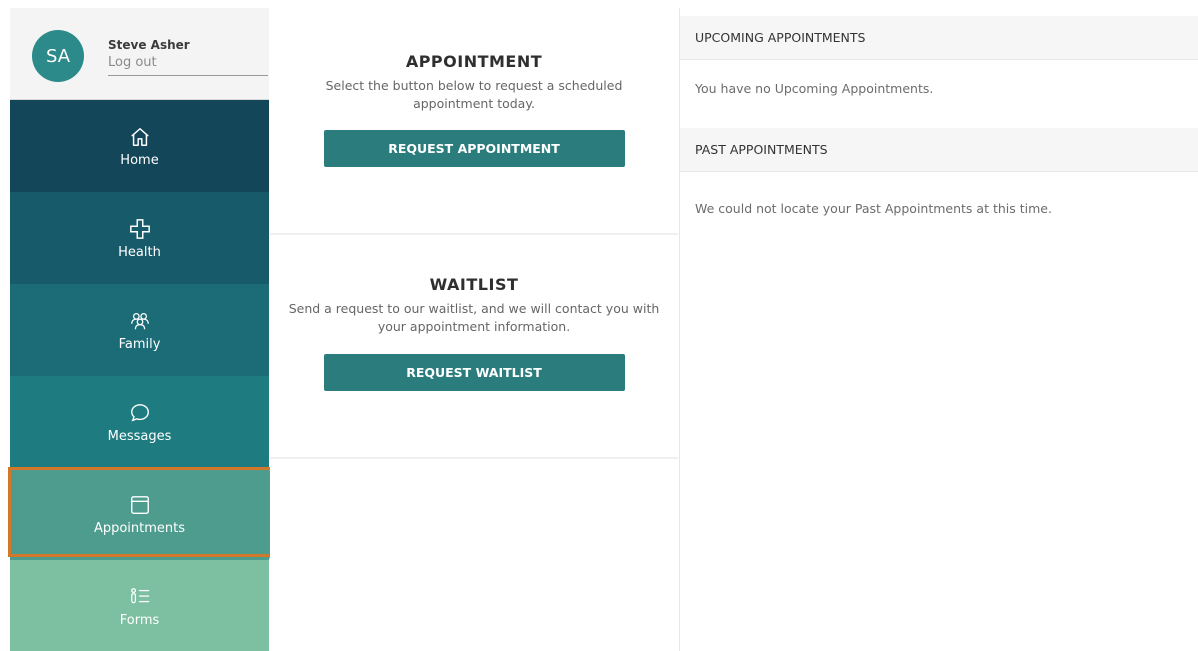 Image resolution: width=1198 pixels, height=651 pixels. I want to click on sidebar-item-label: Home, so click(139, 160).